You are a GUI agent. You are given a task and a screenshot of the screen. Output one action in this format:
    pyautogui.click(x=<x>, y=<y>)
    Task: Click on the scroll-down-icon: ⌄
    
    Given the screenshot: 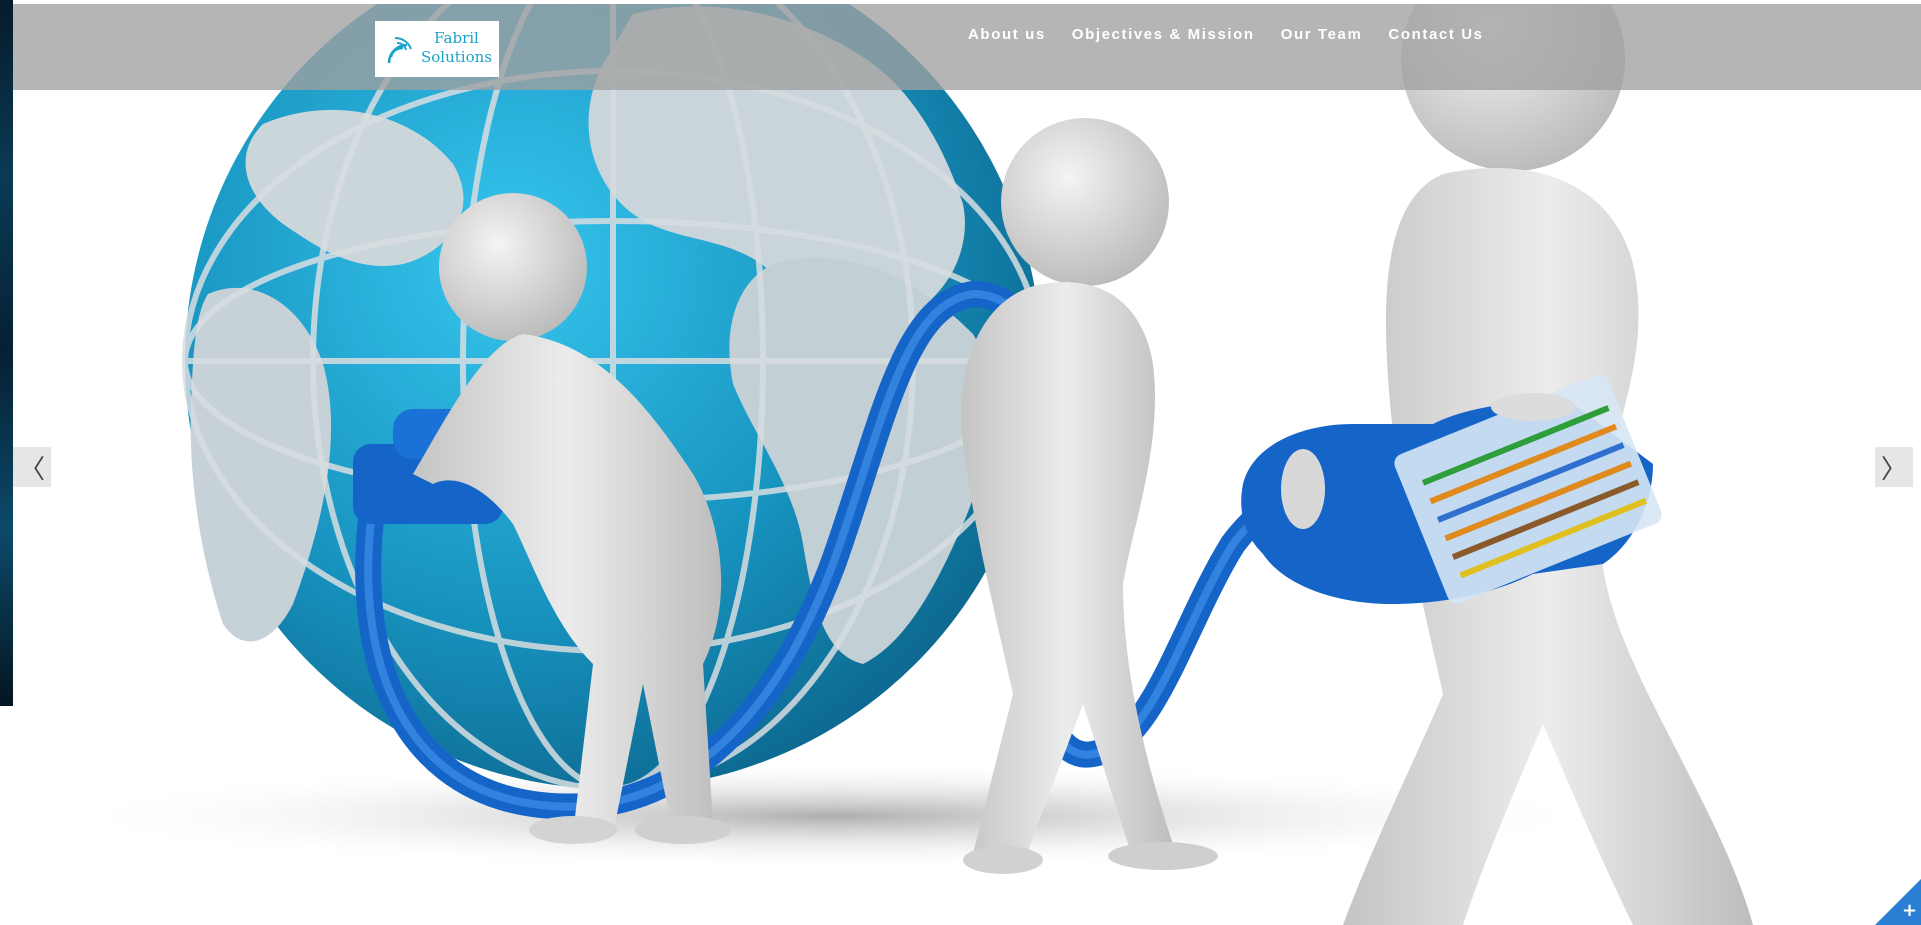 What is the action you would take?
    pyautogui.click(x=963, y=911)
    